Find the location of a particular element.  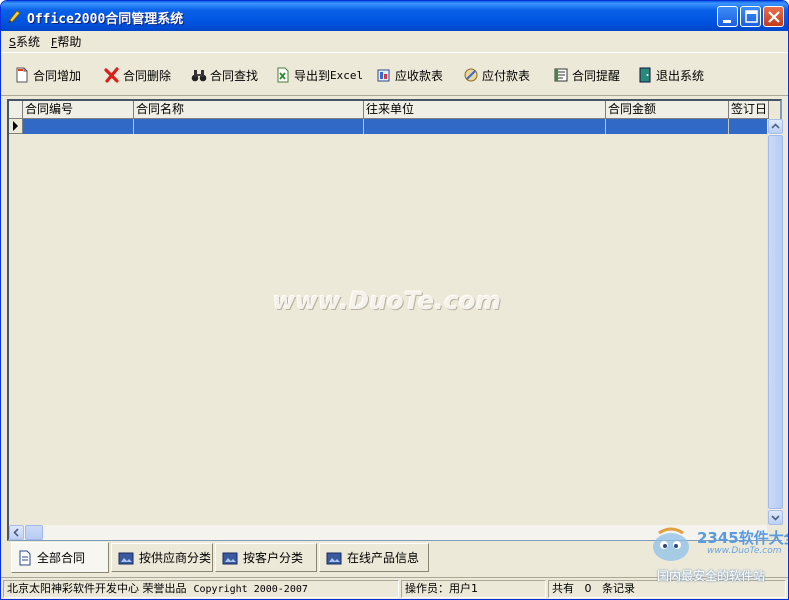

receivable-button: 应收款表 is located at coordinates (409, 75).